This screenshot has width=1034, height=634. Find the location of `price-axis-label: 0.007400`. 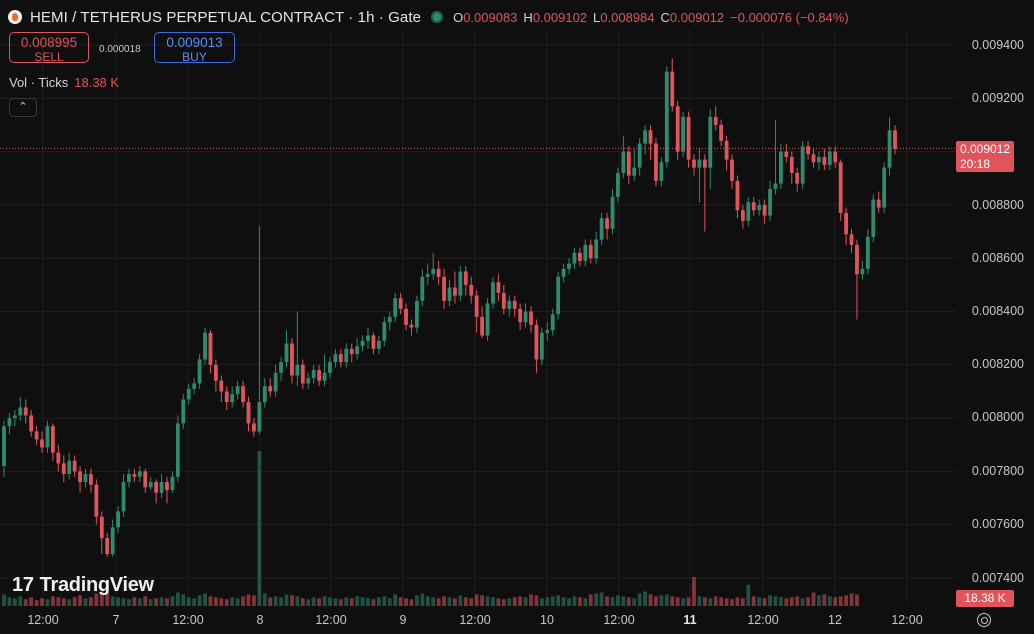

price-axis-label: 0.007400 is located at coordinates (997, 578).